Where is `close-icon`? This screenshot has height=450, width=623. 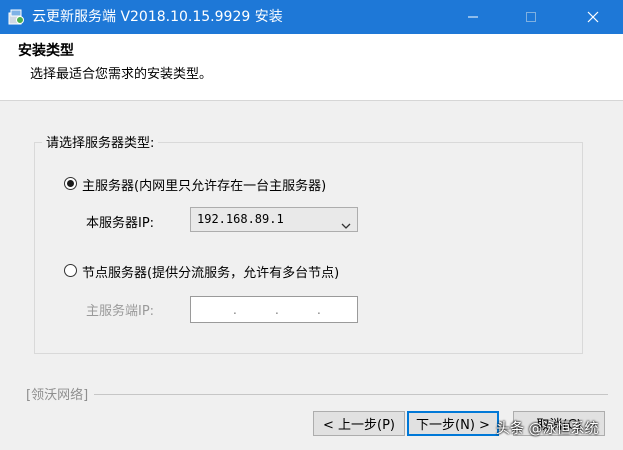 close-icon is located at coordinates (593, 17).